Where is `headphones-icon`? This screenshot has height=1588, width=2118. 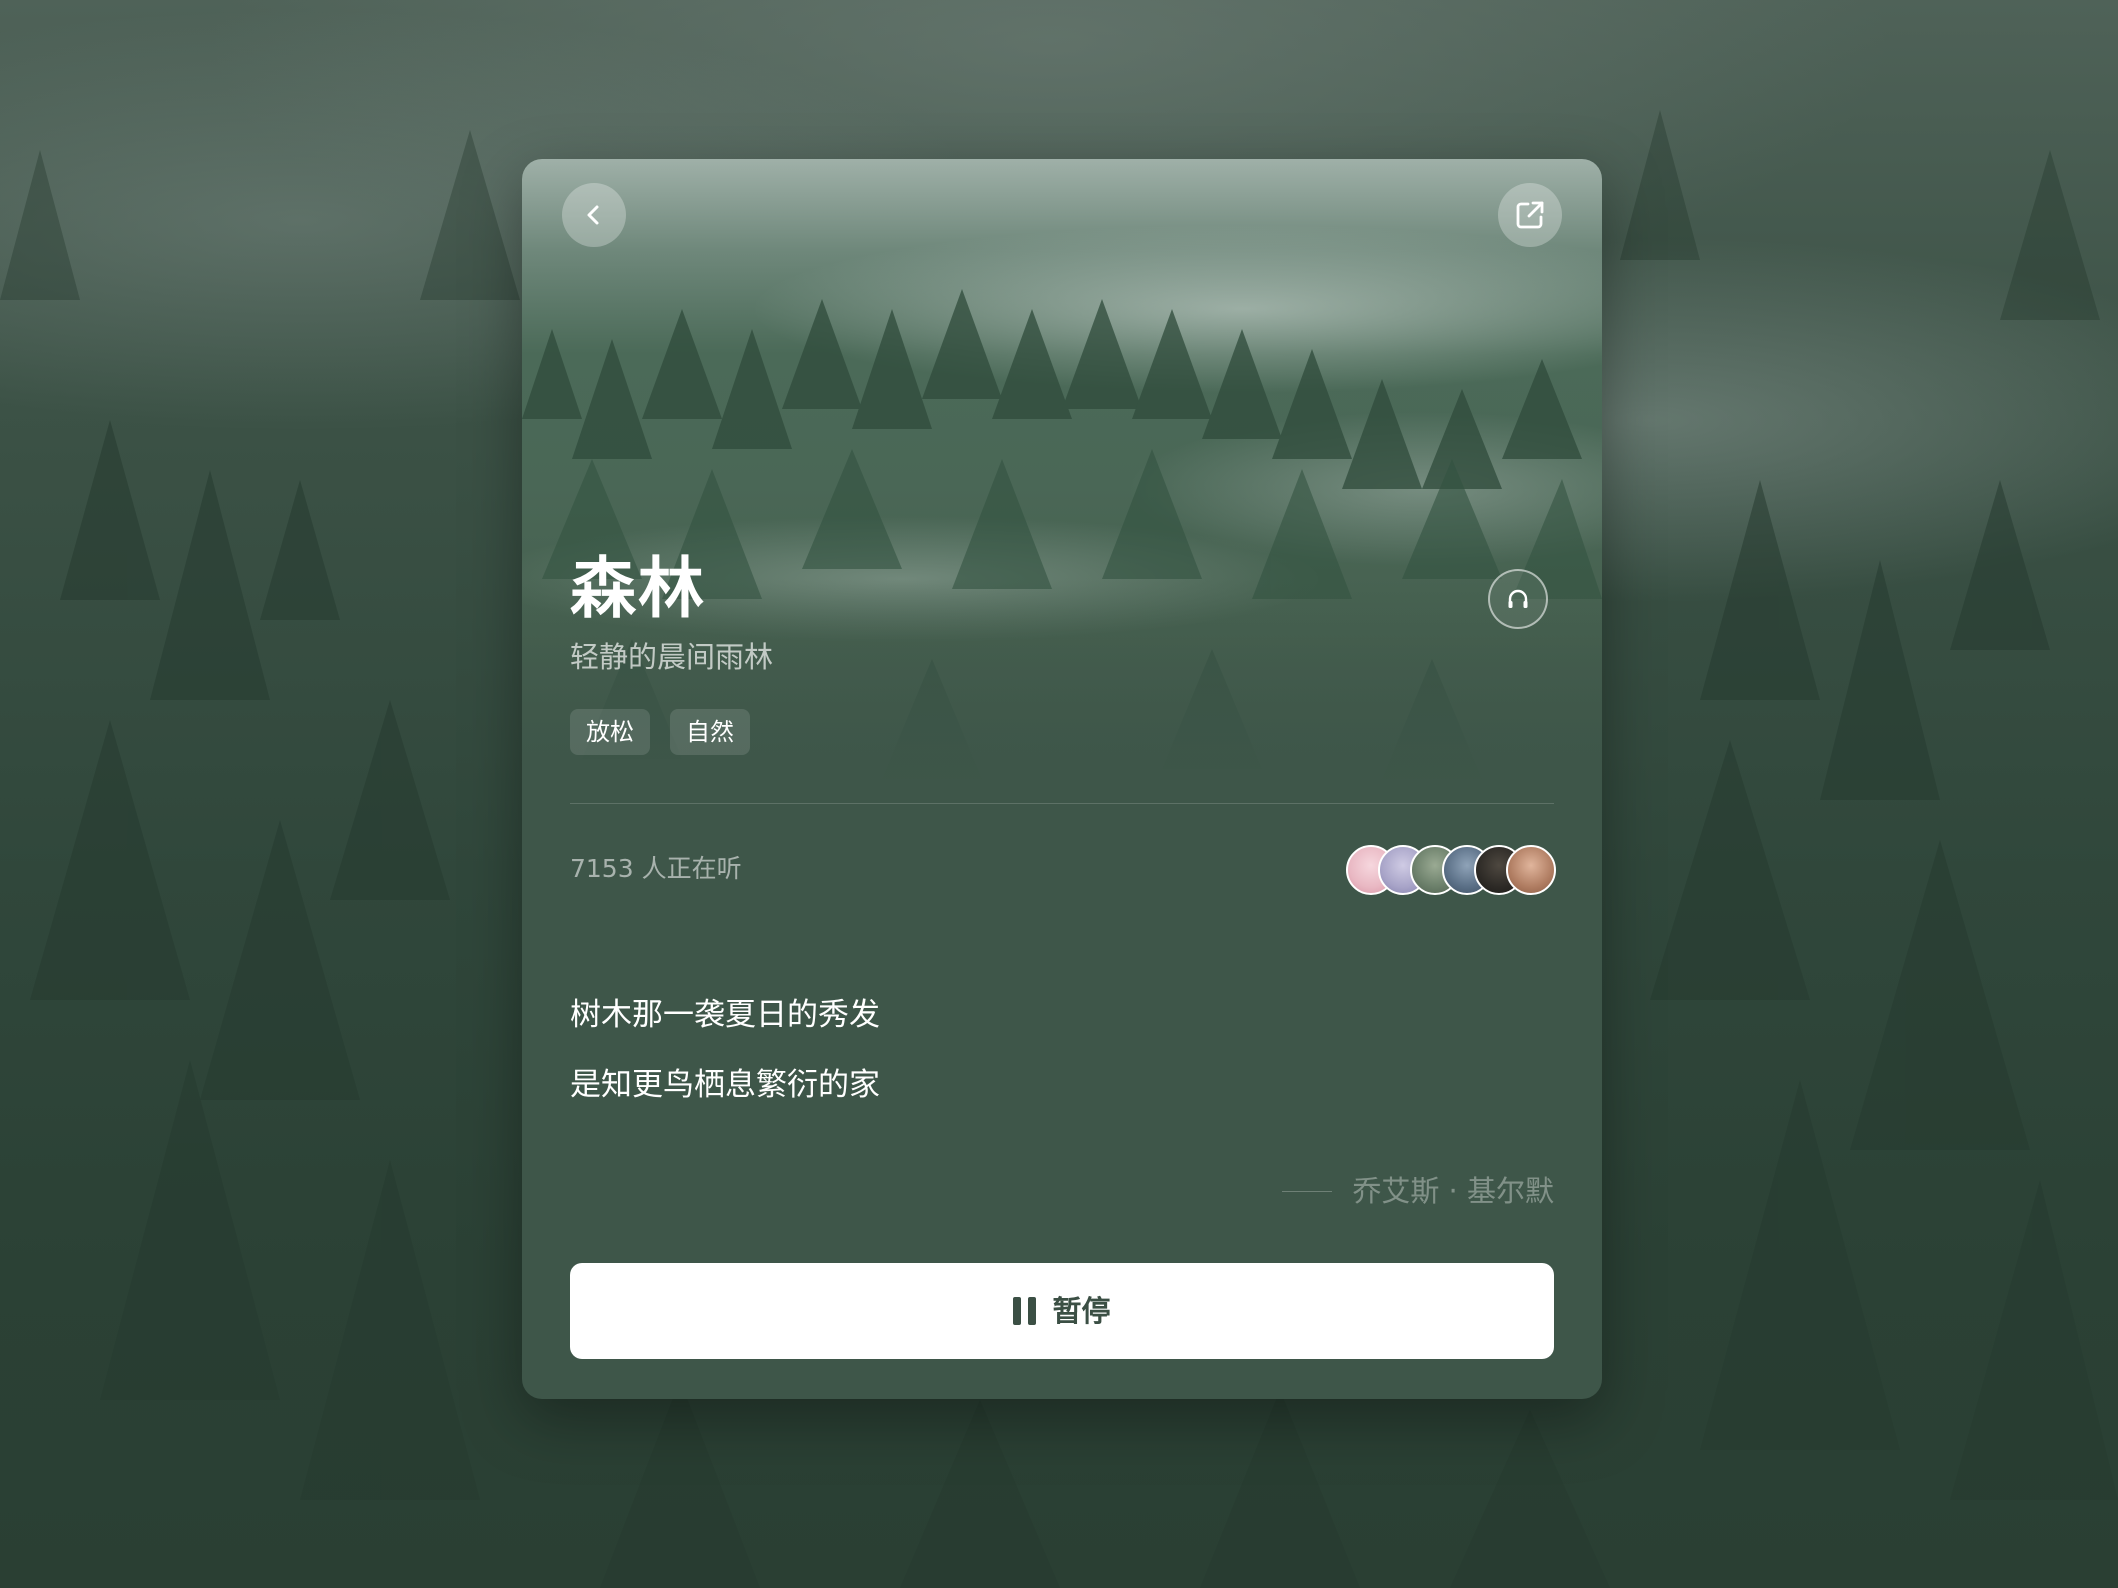 headphones-icon is located at coordinates (1518, 598).